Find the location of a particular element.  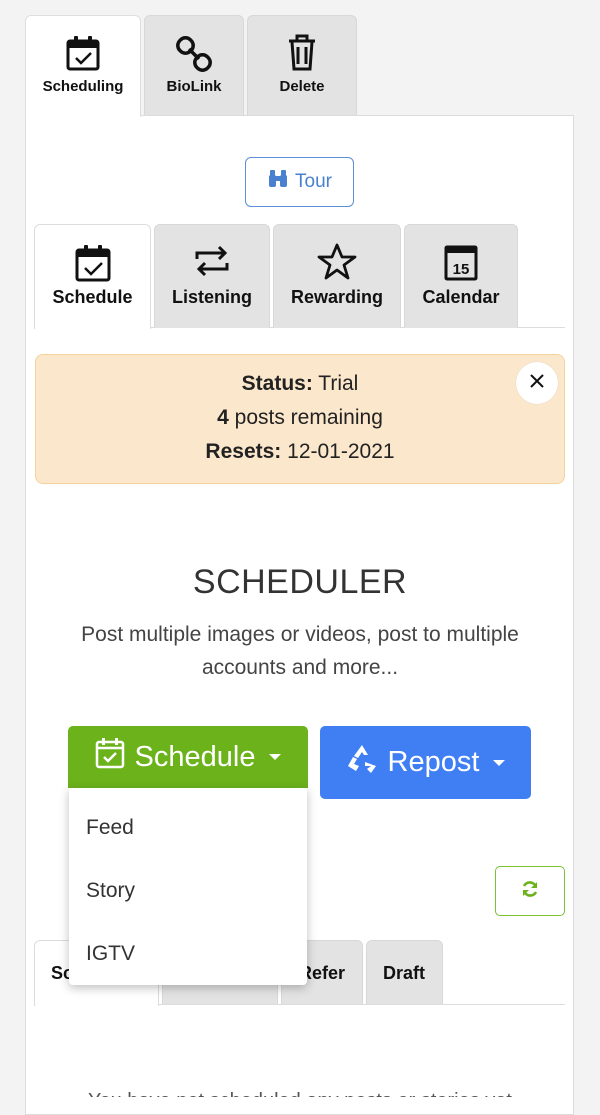

resets-label: Resets: is located at coordinates (243, 451).